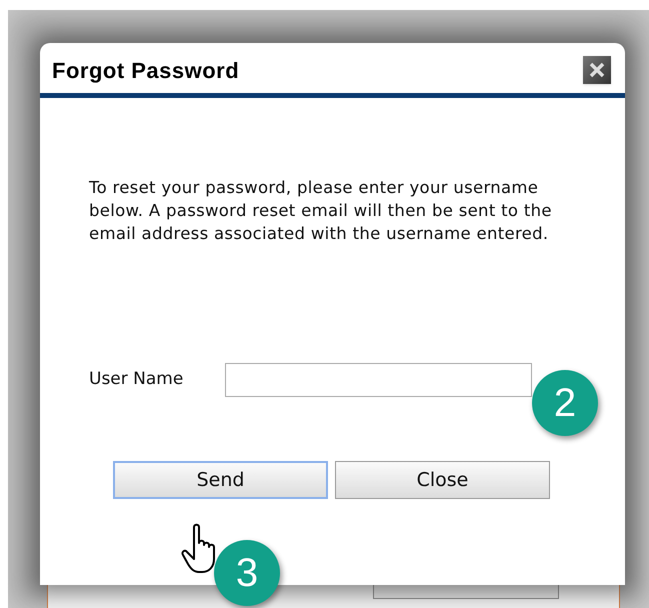  I want to click on close-icon, so click(597, 70).